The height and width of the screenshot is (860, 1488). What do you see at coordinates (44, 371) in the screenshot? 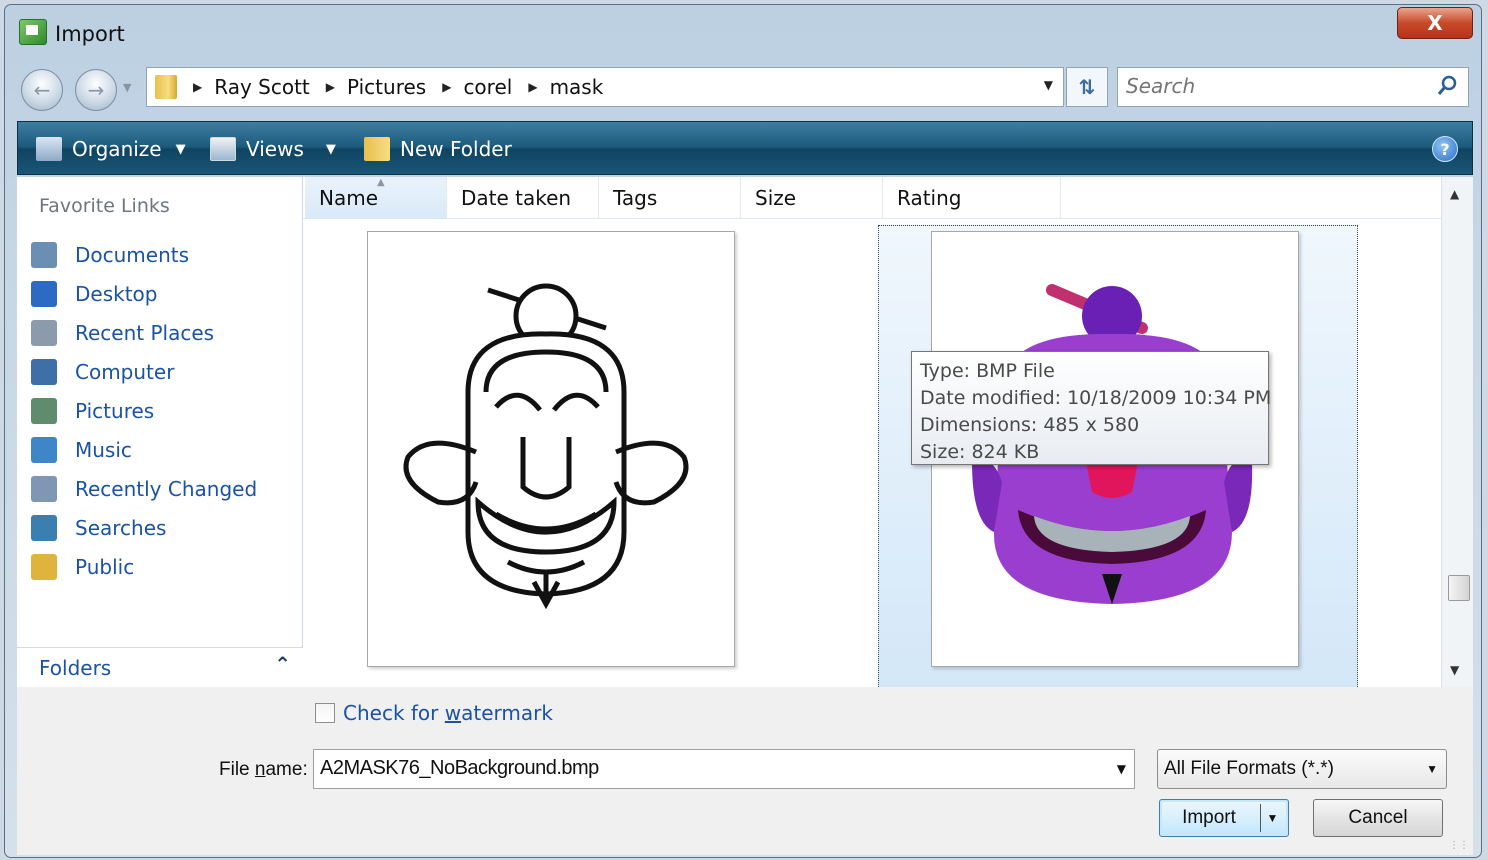
I see `computer-icon` at bounding box center [44, 371].